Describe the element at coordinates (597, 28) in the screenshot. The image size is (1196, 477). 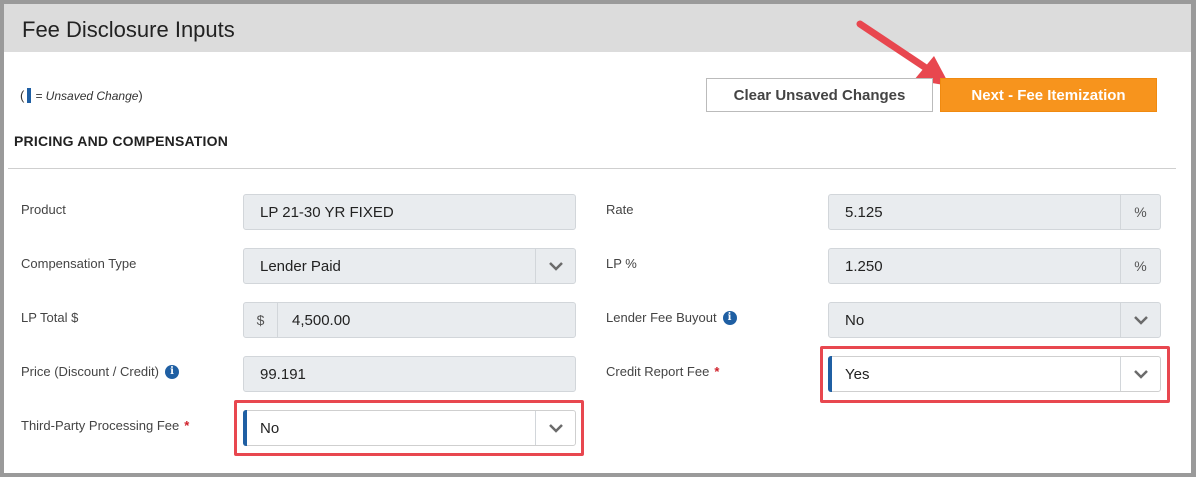
I see `page-header: Fee Disclosure Inputs` at that location.